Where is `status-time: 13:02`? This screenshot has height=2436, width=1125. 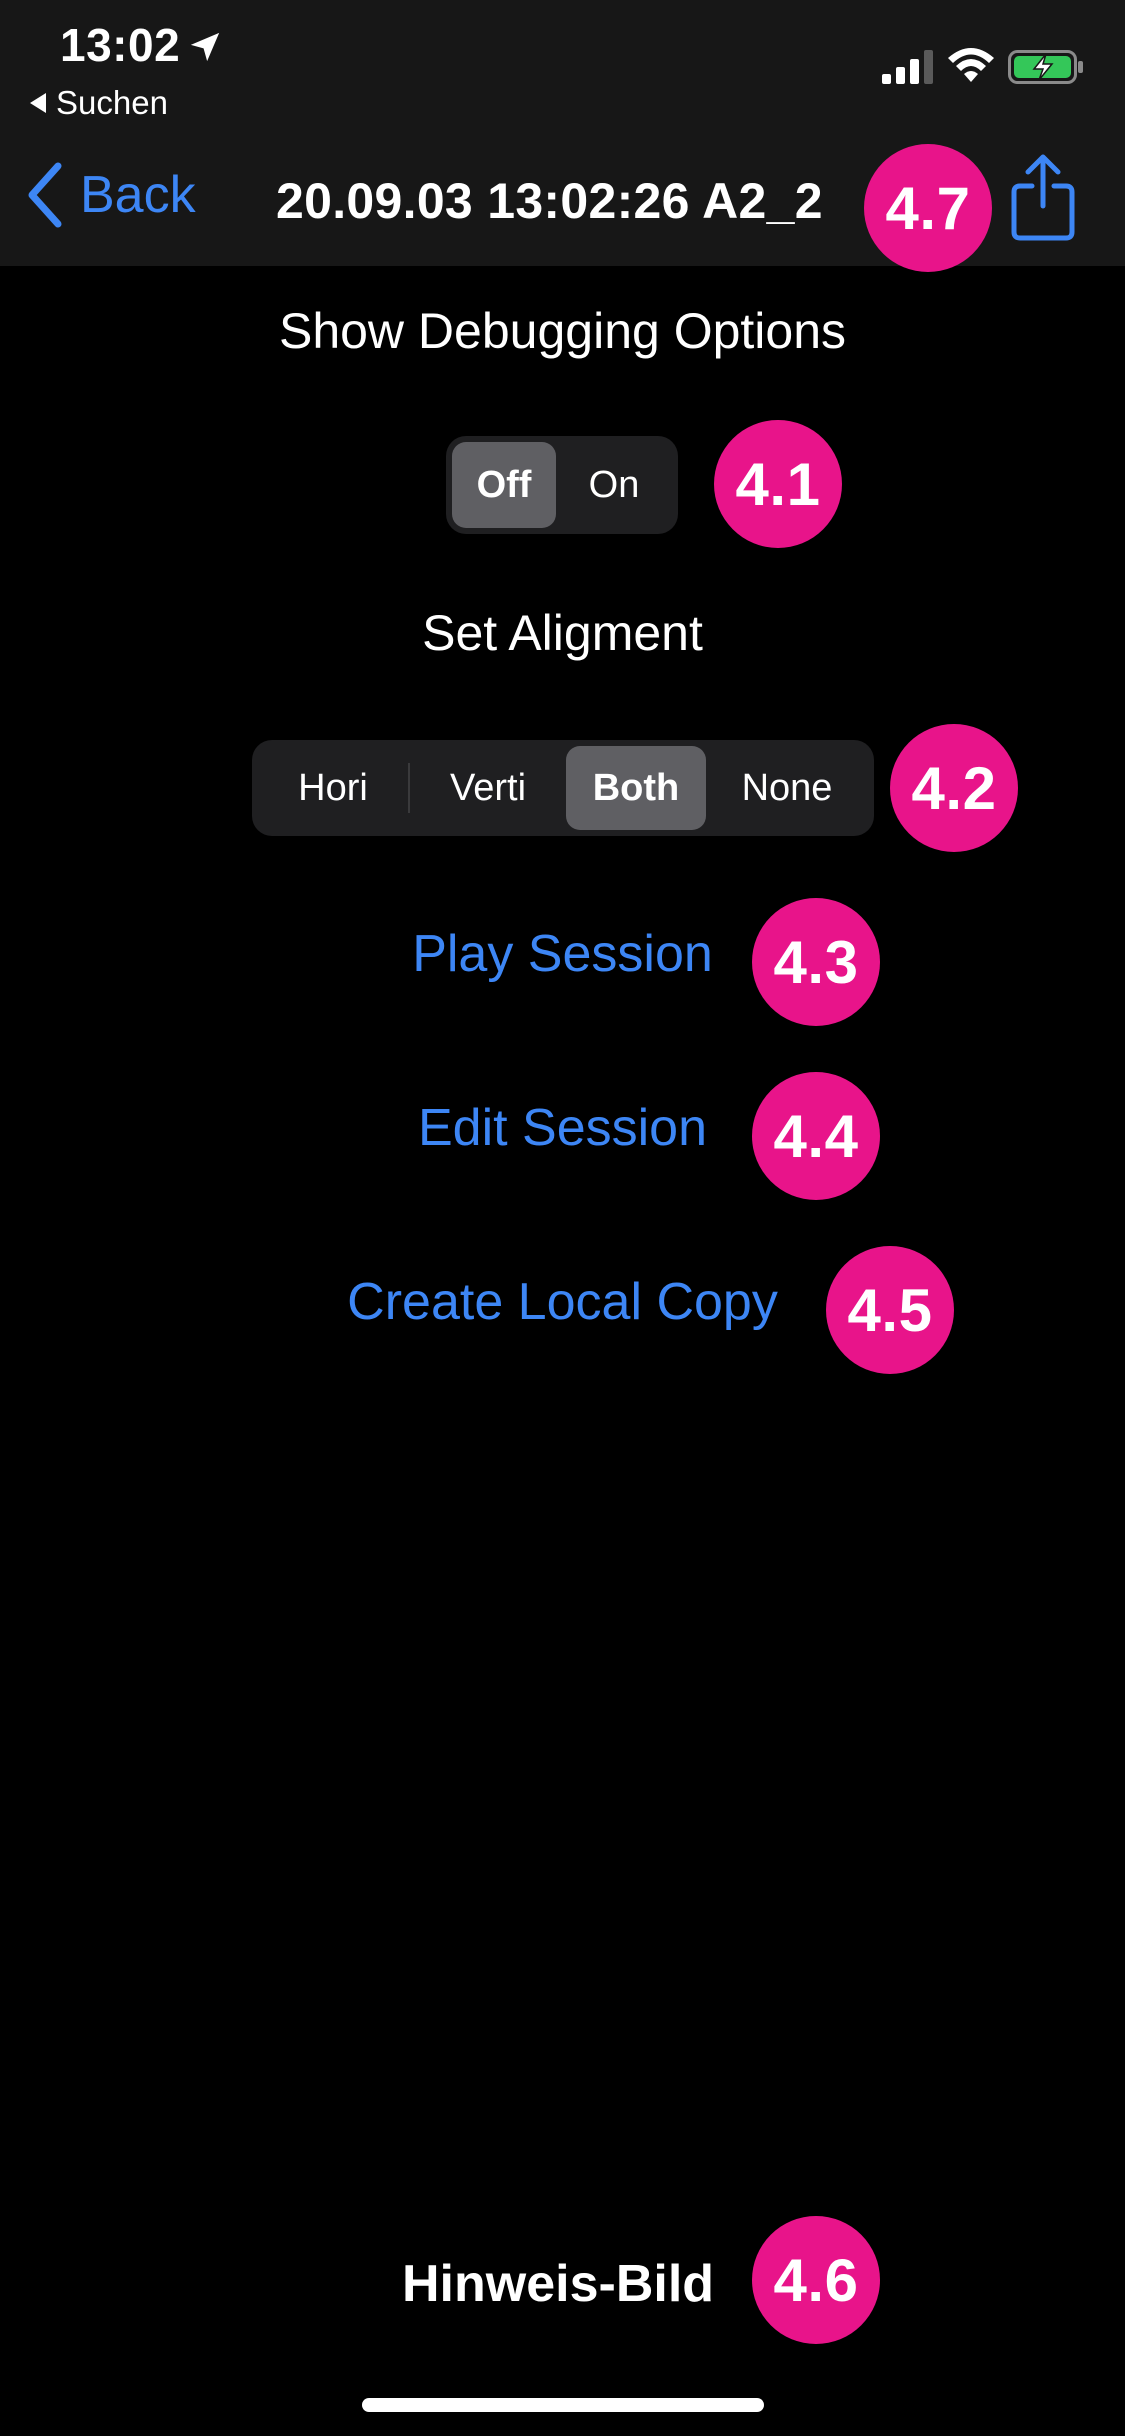 status-time: 13:02 is located at coordinates (120, 45).